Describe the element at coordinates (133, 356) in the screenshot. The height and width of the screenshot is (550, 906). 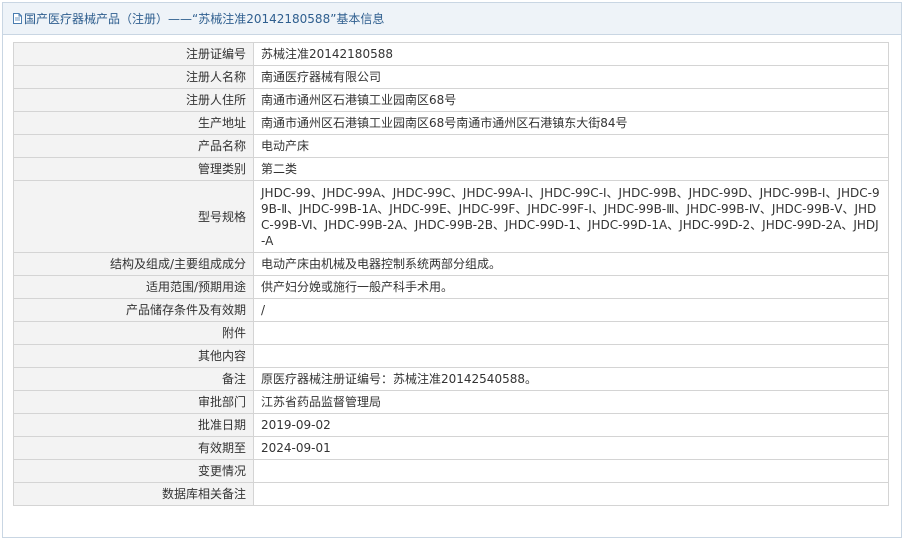
I see `field-label: 其他内容` at that location.